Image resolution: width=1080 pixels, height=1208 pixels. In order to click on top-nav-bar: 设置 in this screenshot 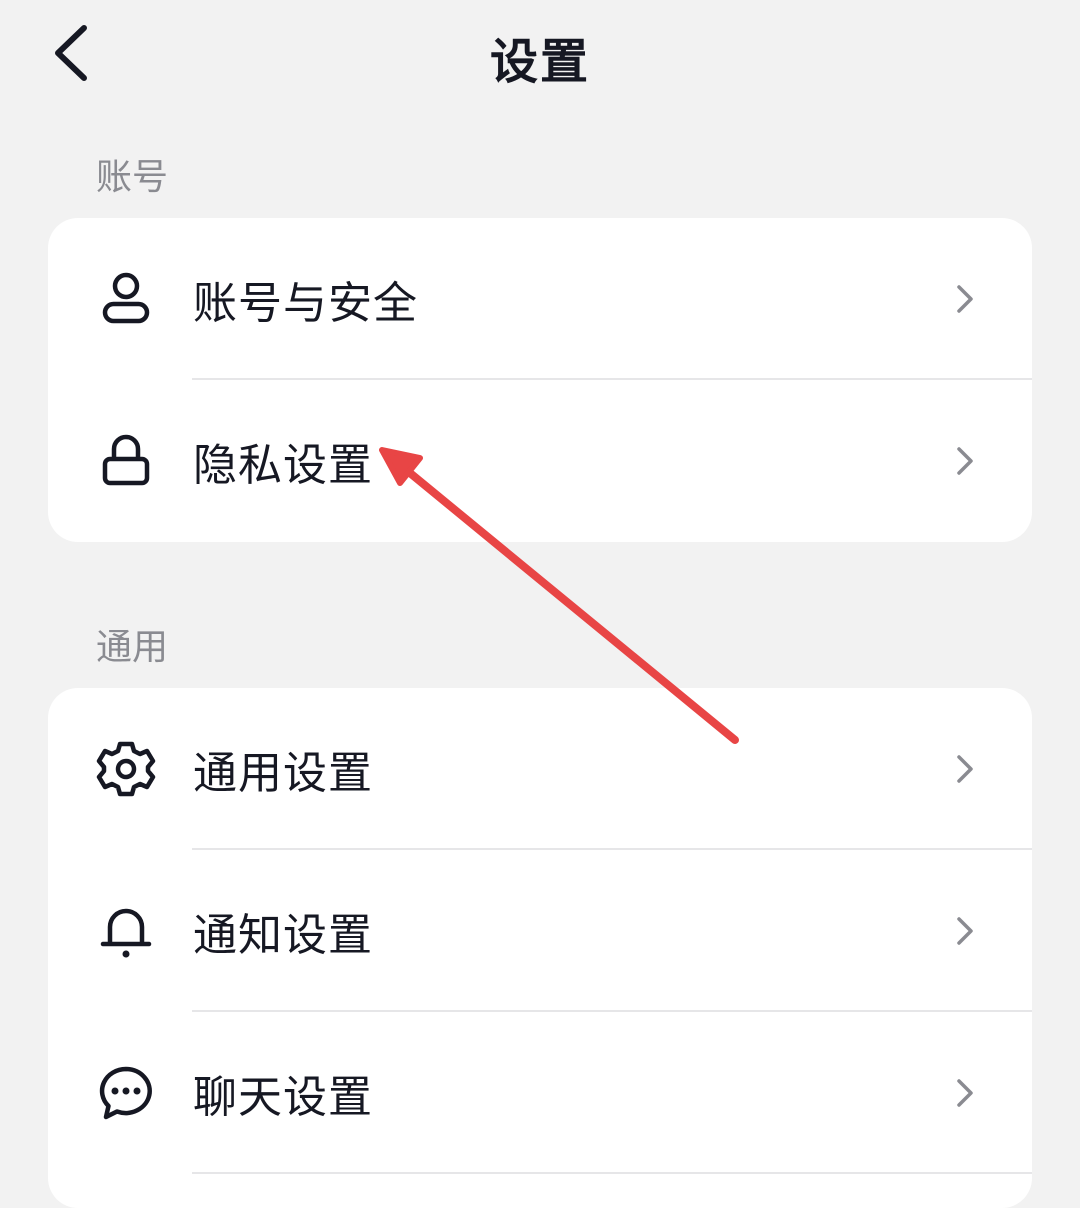, I will do `click(540, 55)`.